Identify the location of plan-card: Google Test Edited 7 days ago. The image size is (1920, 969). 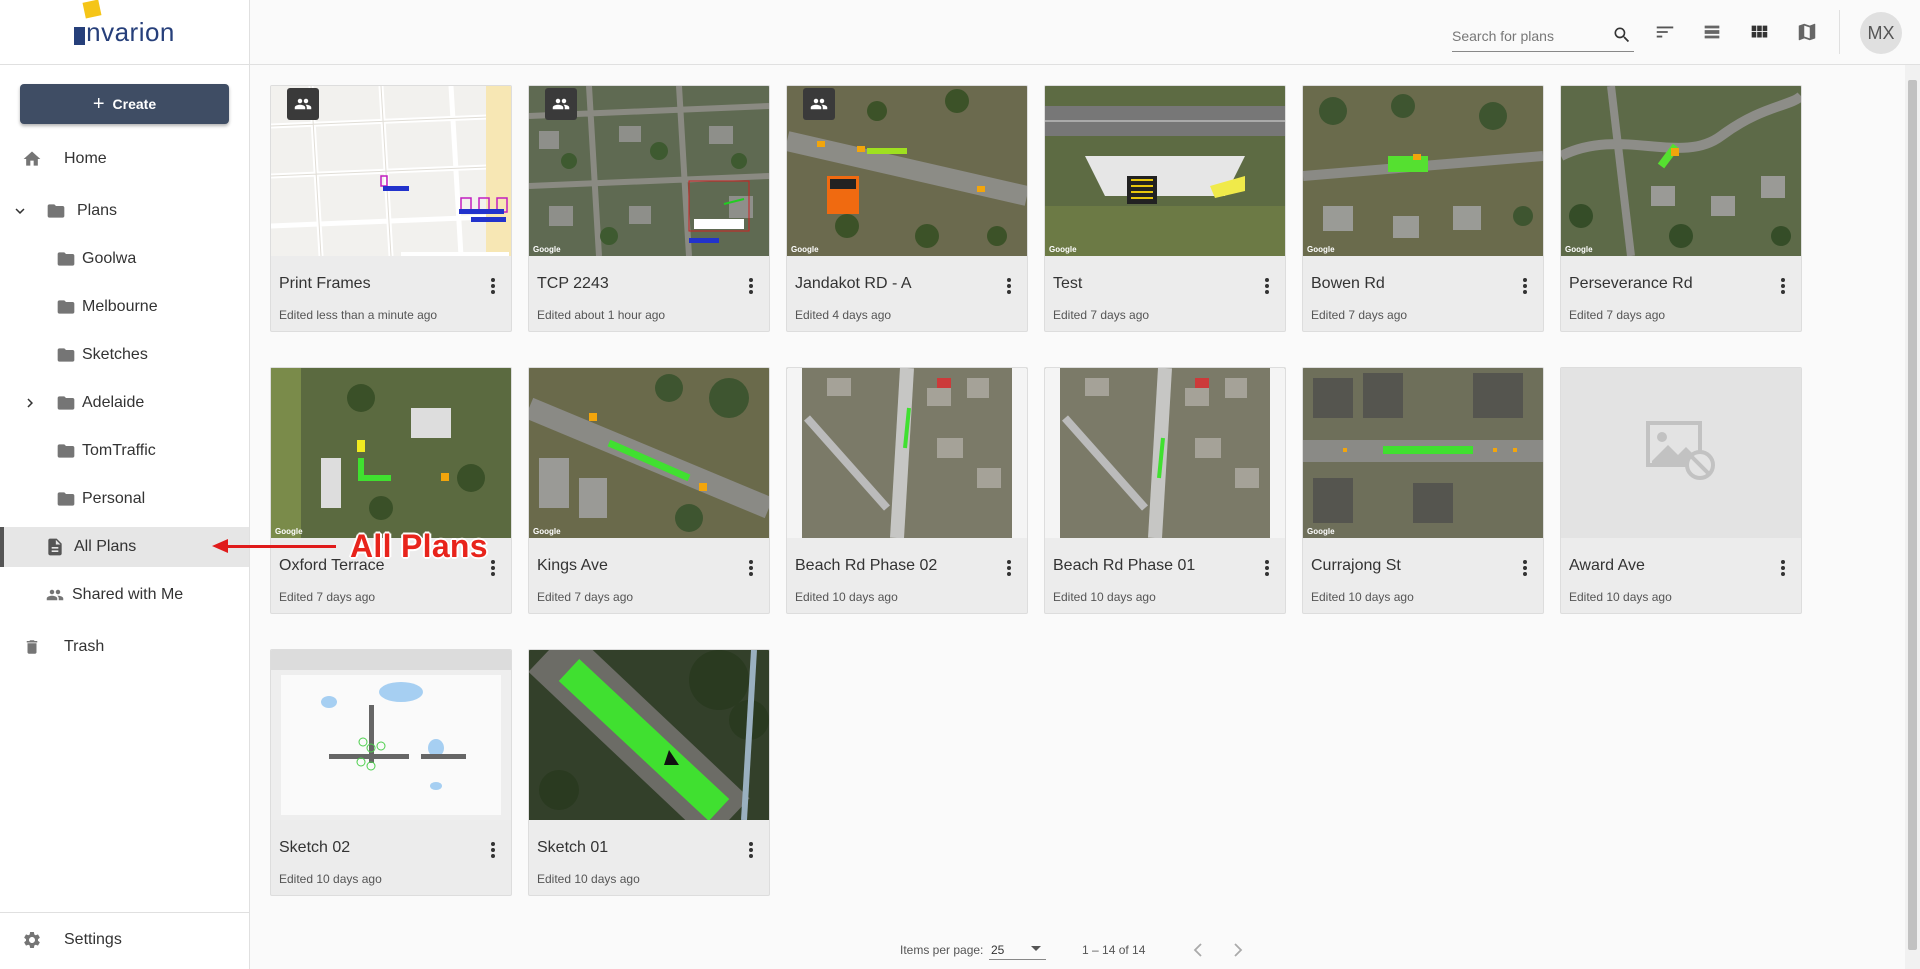
(1165, 208).